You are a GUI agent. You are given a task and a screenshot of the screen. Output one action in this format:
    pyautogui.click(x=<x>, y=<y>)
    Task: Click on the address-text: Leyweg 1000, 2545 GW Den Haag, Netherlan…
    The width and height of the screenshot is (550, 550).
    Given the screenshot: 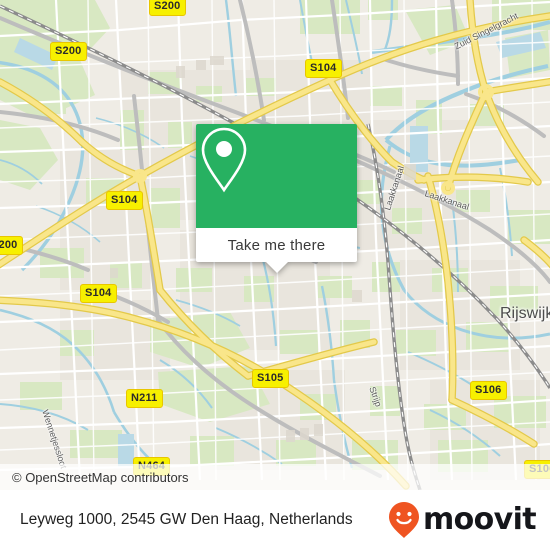 What is the action you would take?
    pyautogui.click(x=186, y=519)
    